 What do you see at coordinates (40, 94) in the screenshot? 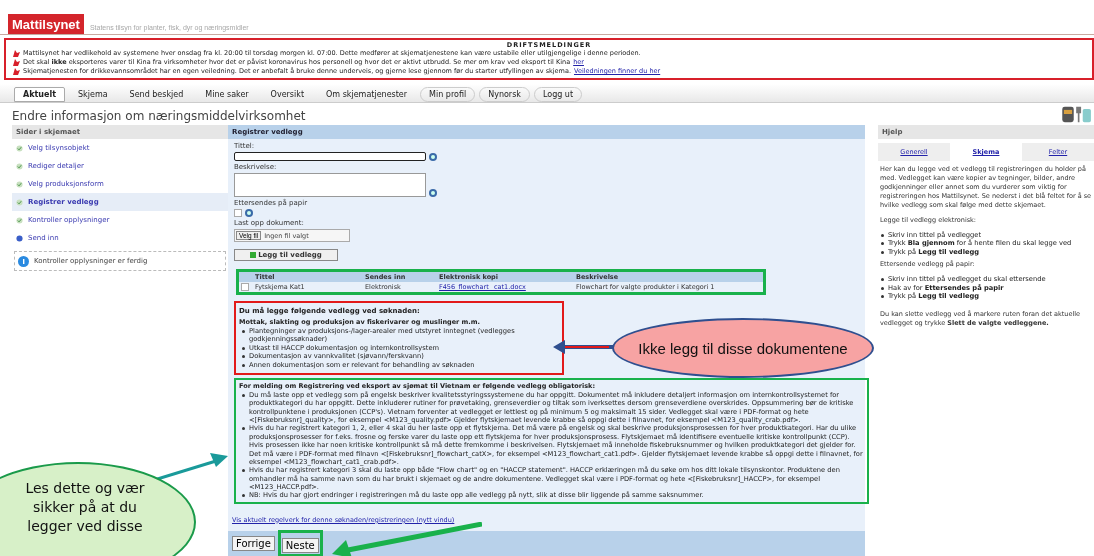
I see `nav-tab: Aktuelt` at bounding box center [40, 94].